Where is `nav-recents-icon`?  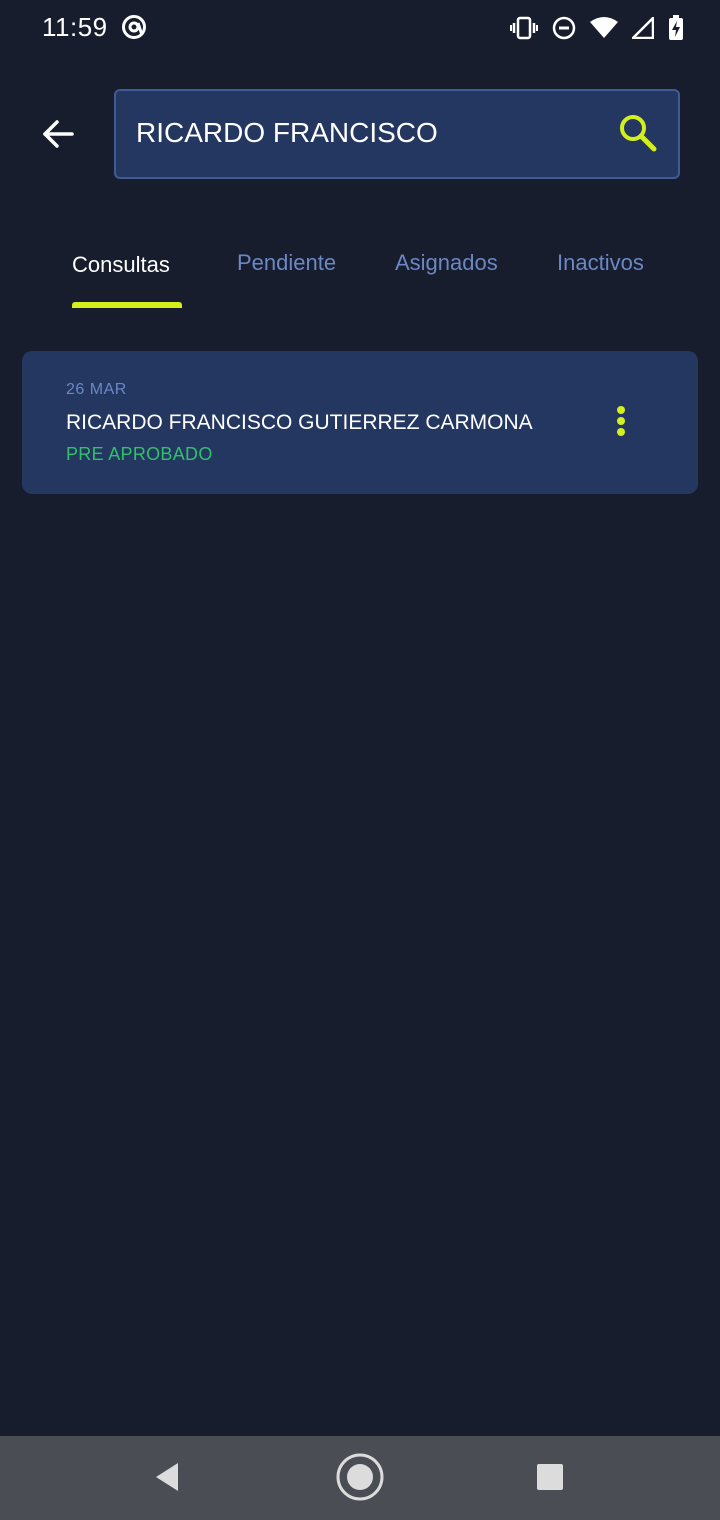 nav-recents-icon is located at coordinates (550, 1479).